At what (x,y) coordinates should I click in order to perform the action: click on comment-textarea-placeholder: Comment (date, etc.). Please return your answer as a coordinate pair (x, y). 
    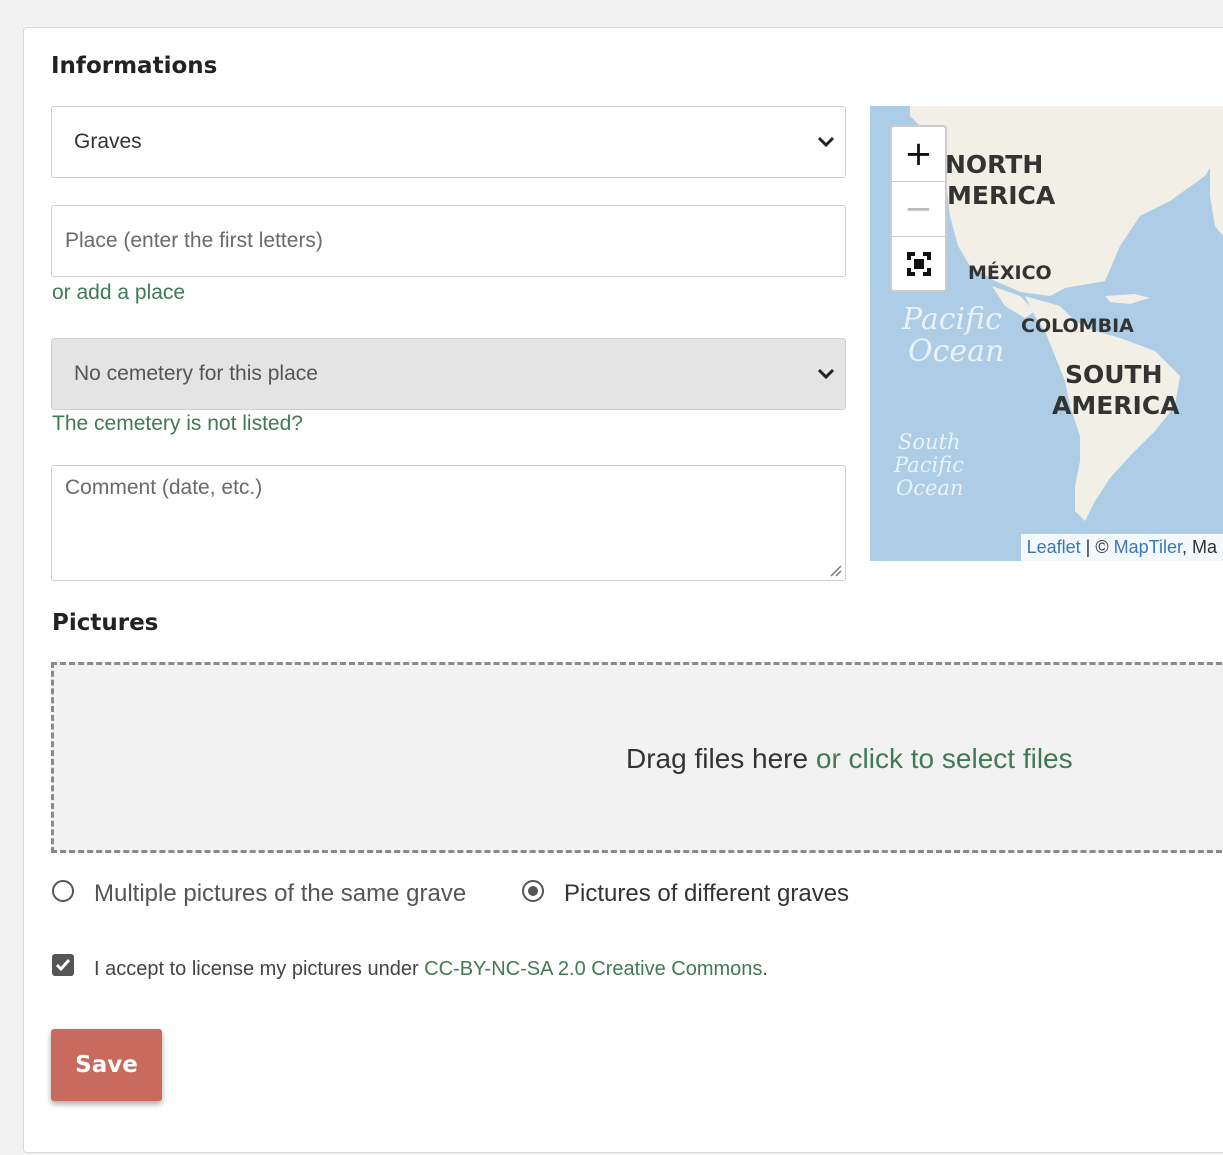
    Looking at the image, I should click on (164, 487).